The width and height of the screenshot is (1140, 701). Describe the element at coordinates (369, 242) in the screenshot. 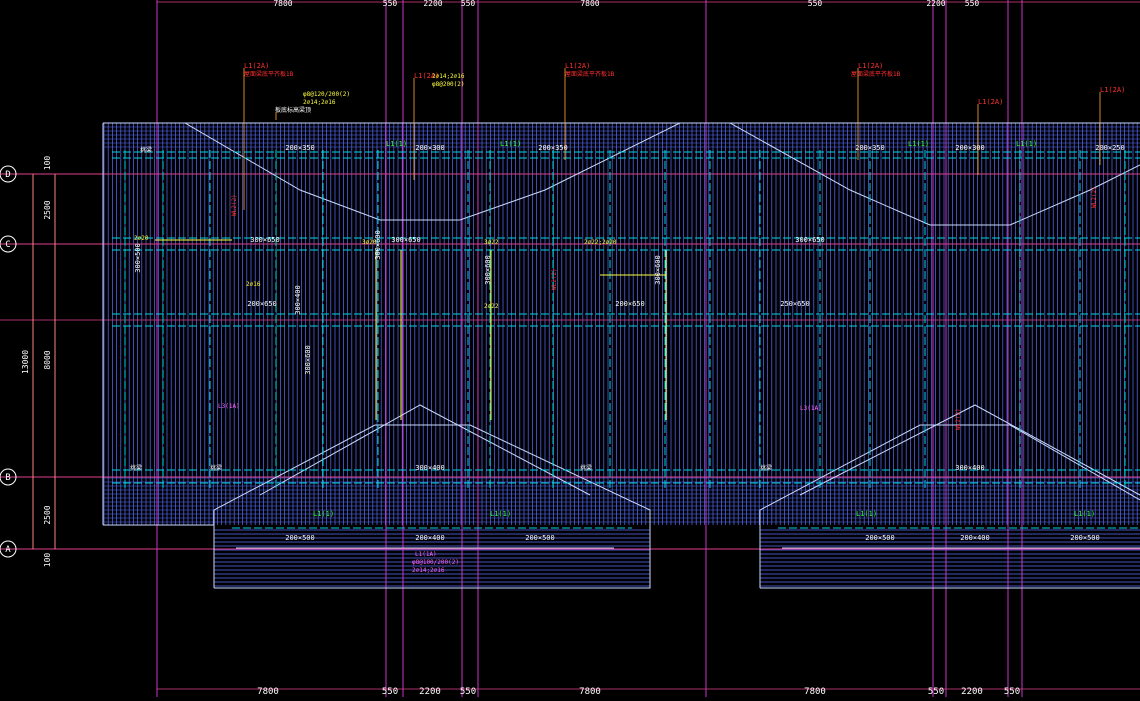

I see `reinforcement-note: 3⌀20` at that location.